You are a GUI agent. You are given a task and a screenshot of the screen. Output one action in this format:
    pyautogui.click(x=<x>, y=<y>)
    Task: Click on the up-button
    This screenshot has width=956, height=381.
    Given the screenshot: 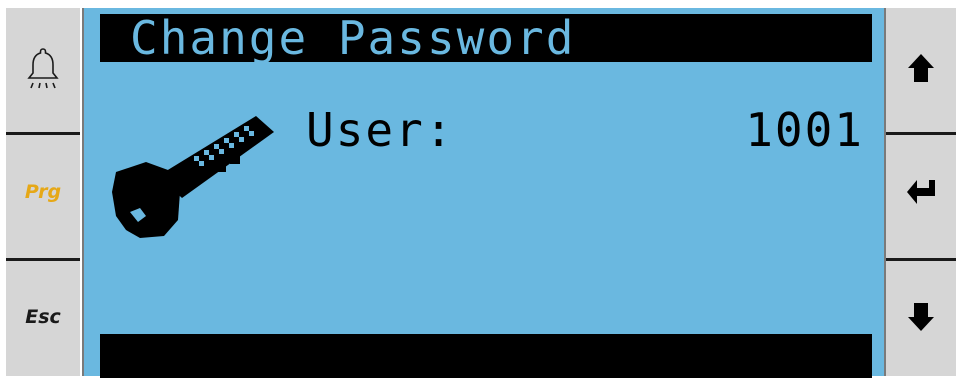 What is the action you would take?
    pyautogui.click(x=921, y=68)
    